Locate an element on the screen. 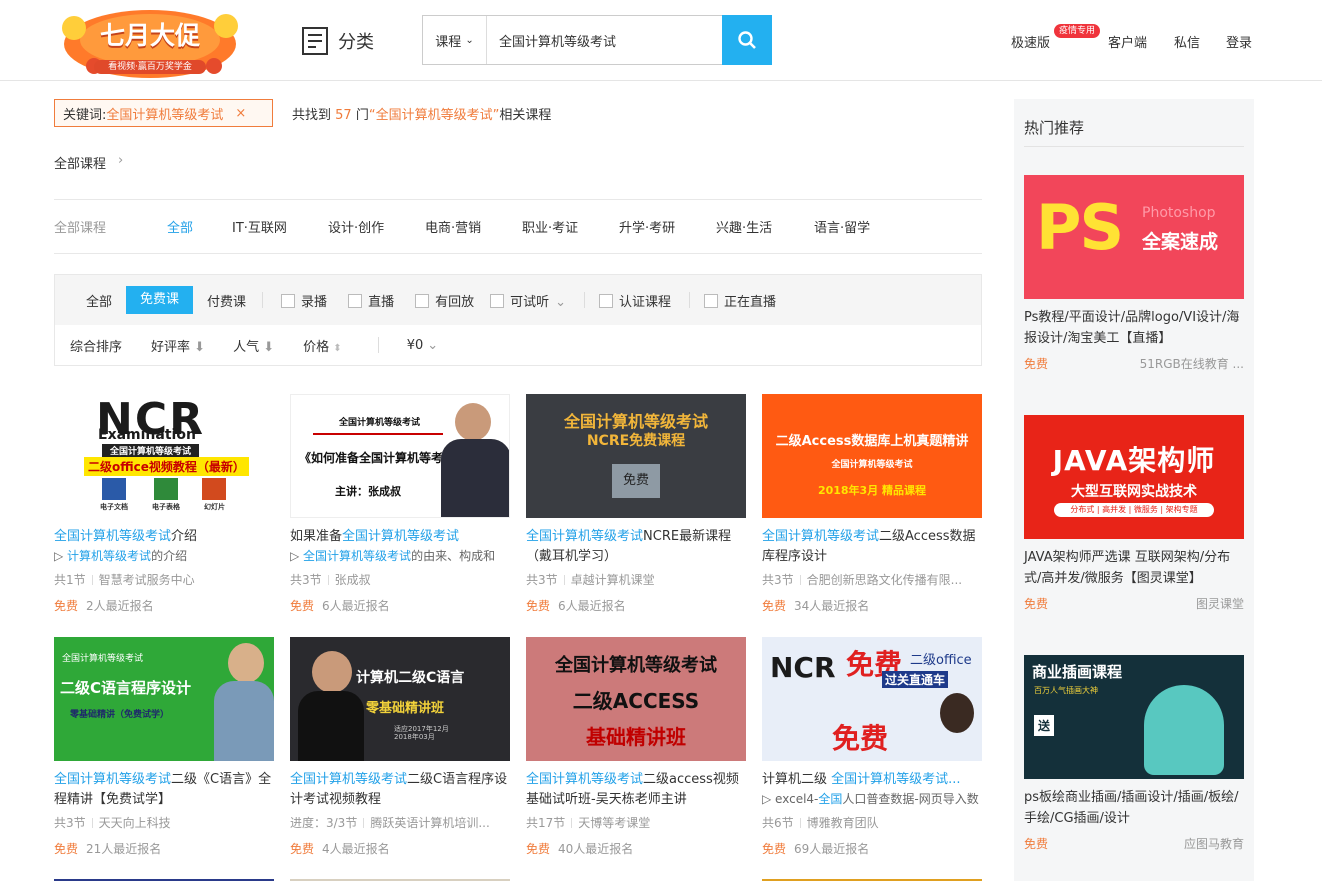  filter-live: 直播 is located at coordinates (371, 300).